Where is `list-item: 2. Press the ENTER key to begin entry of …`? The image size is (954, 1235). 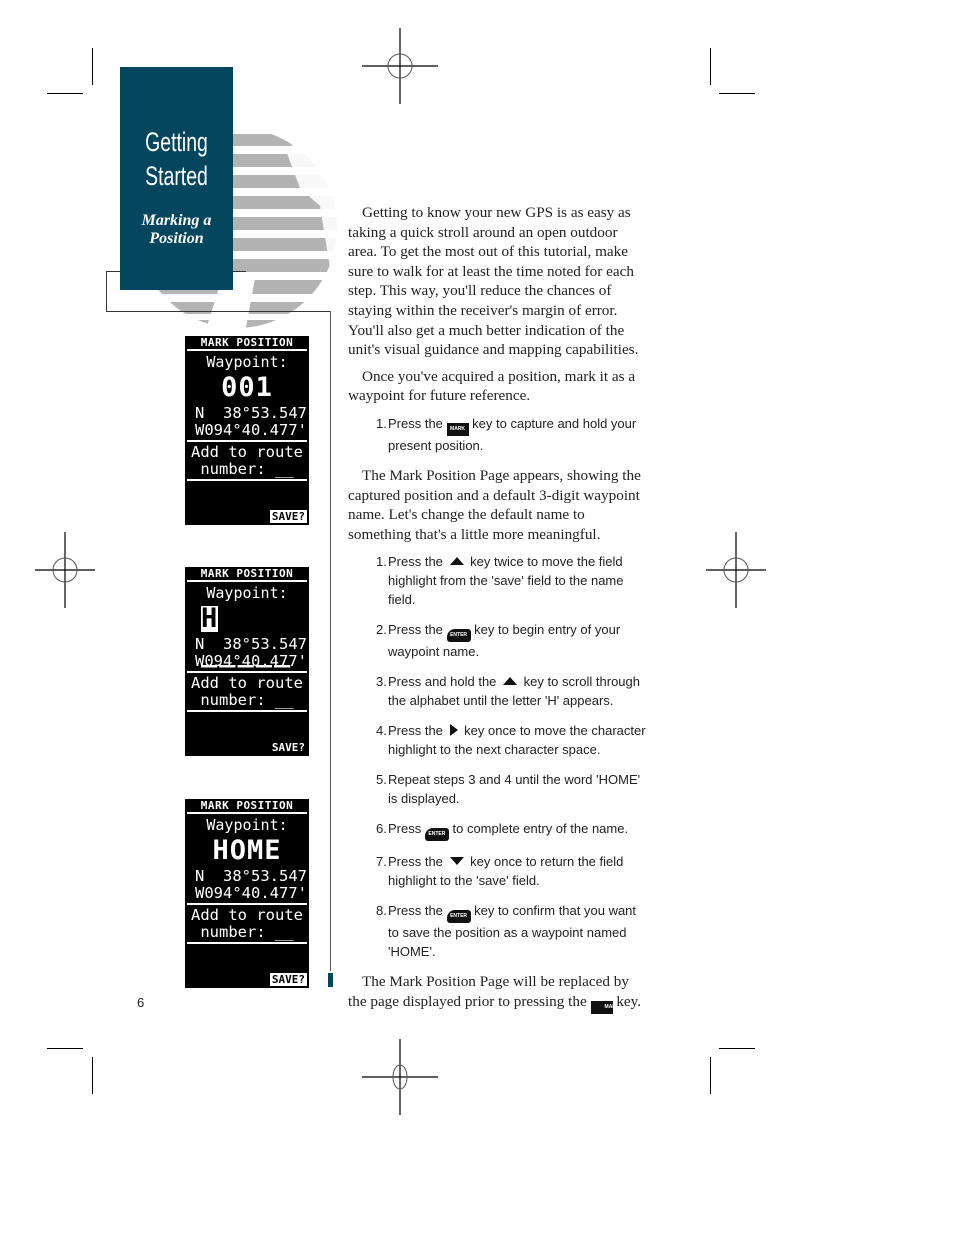
list-item: 2. Press the ENTER key to begin entry of … is located at coordinates (511, 640).